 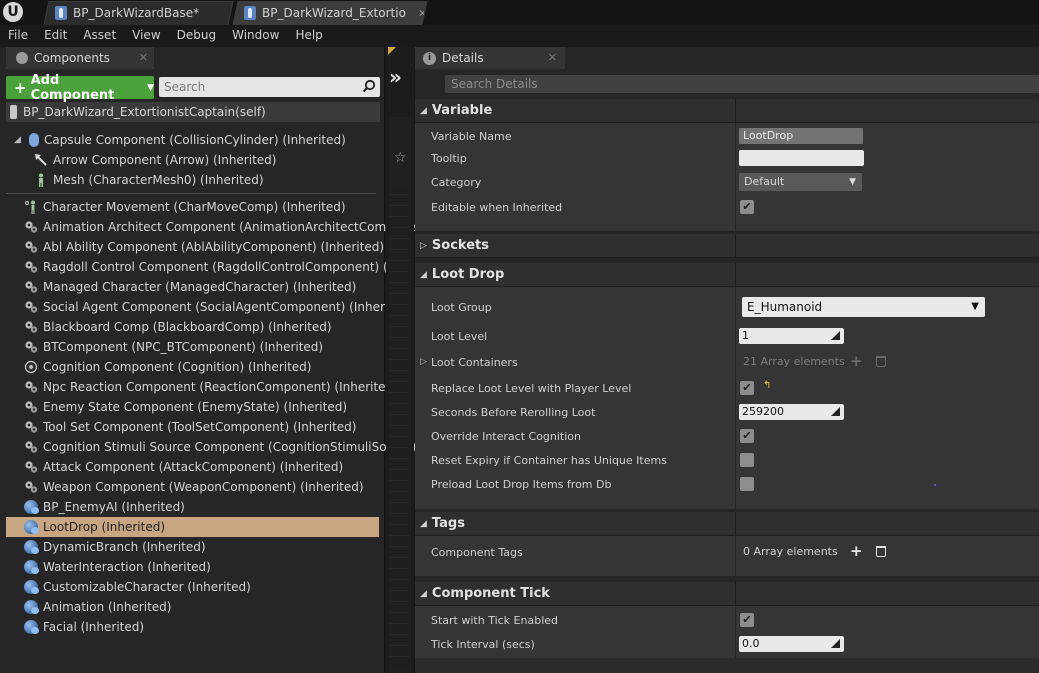 I want to click on details-search-input: Search Details, so click(x=742, y=84).